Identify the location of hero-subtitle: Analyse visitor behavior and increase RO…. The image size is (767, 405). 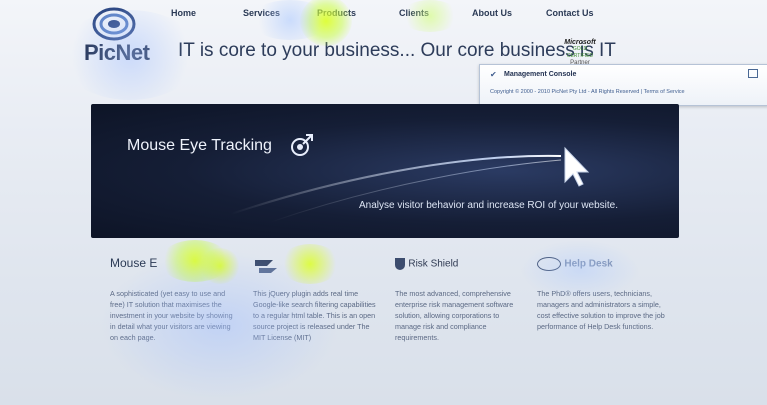
(489, 205).